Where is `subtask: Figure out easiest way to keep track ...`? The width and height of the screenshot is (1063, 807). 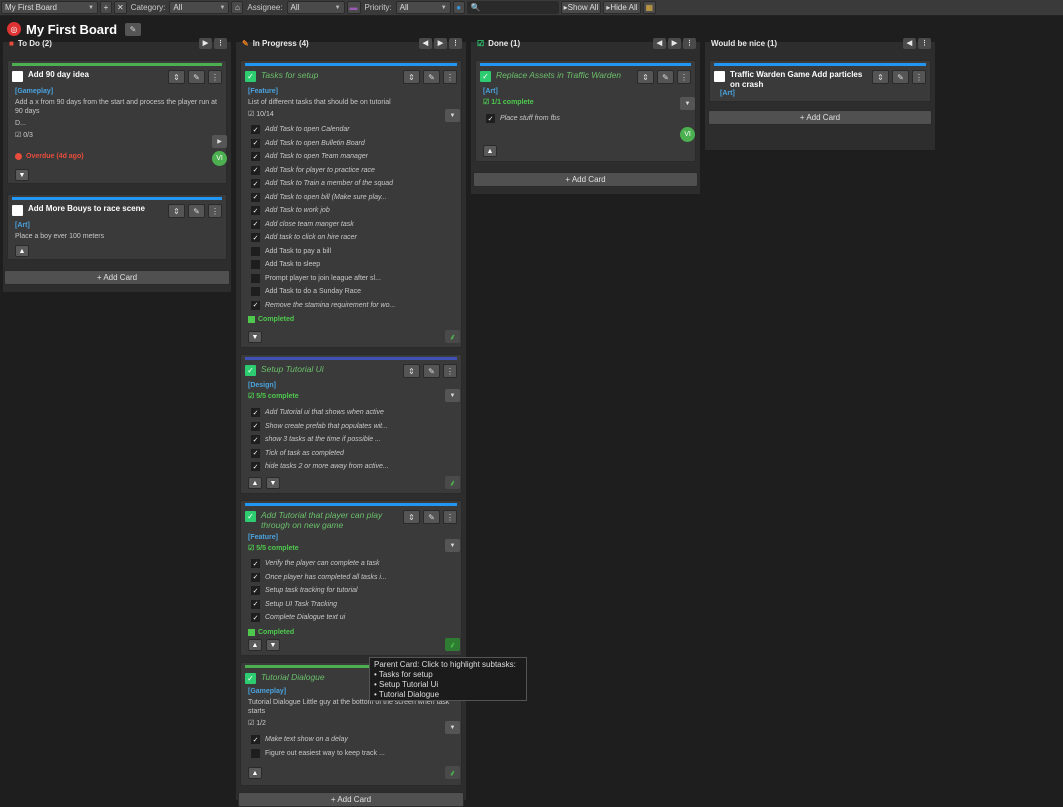 subtask: Figure out easiest way to keep track ... is located at coordinates (351, 754).